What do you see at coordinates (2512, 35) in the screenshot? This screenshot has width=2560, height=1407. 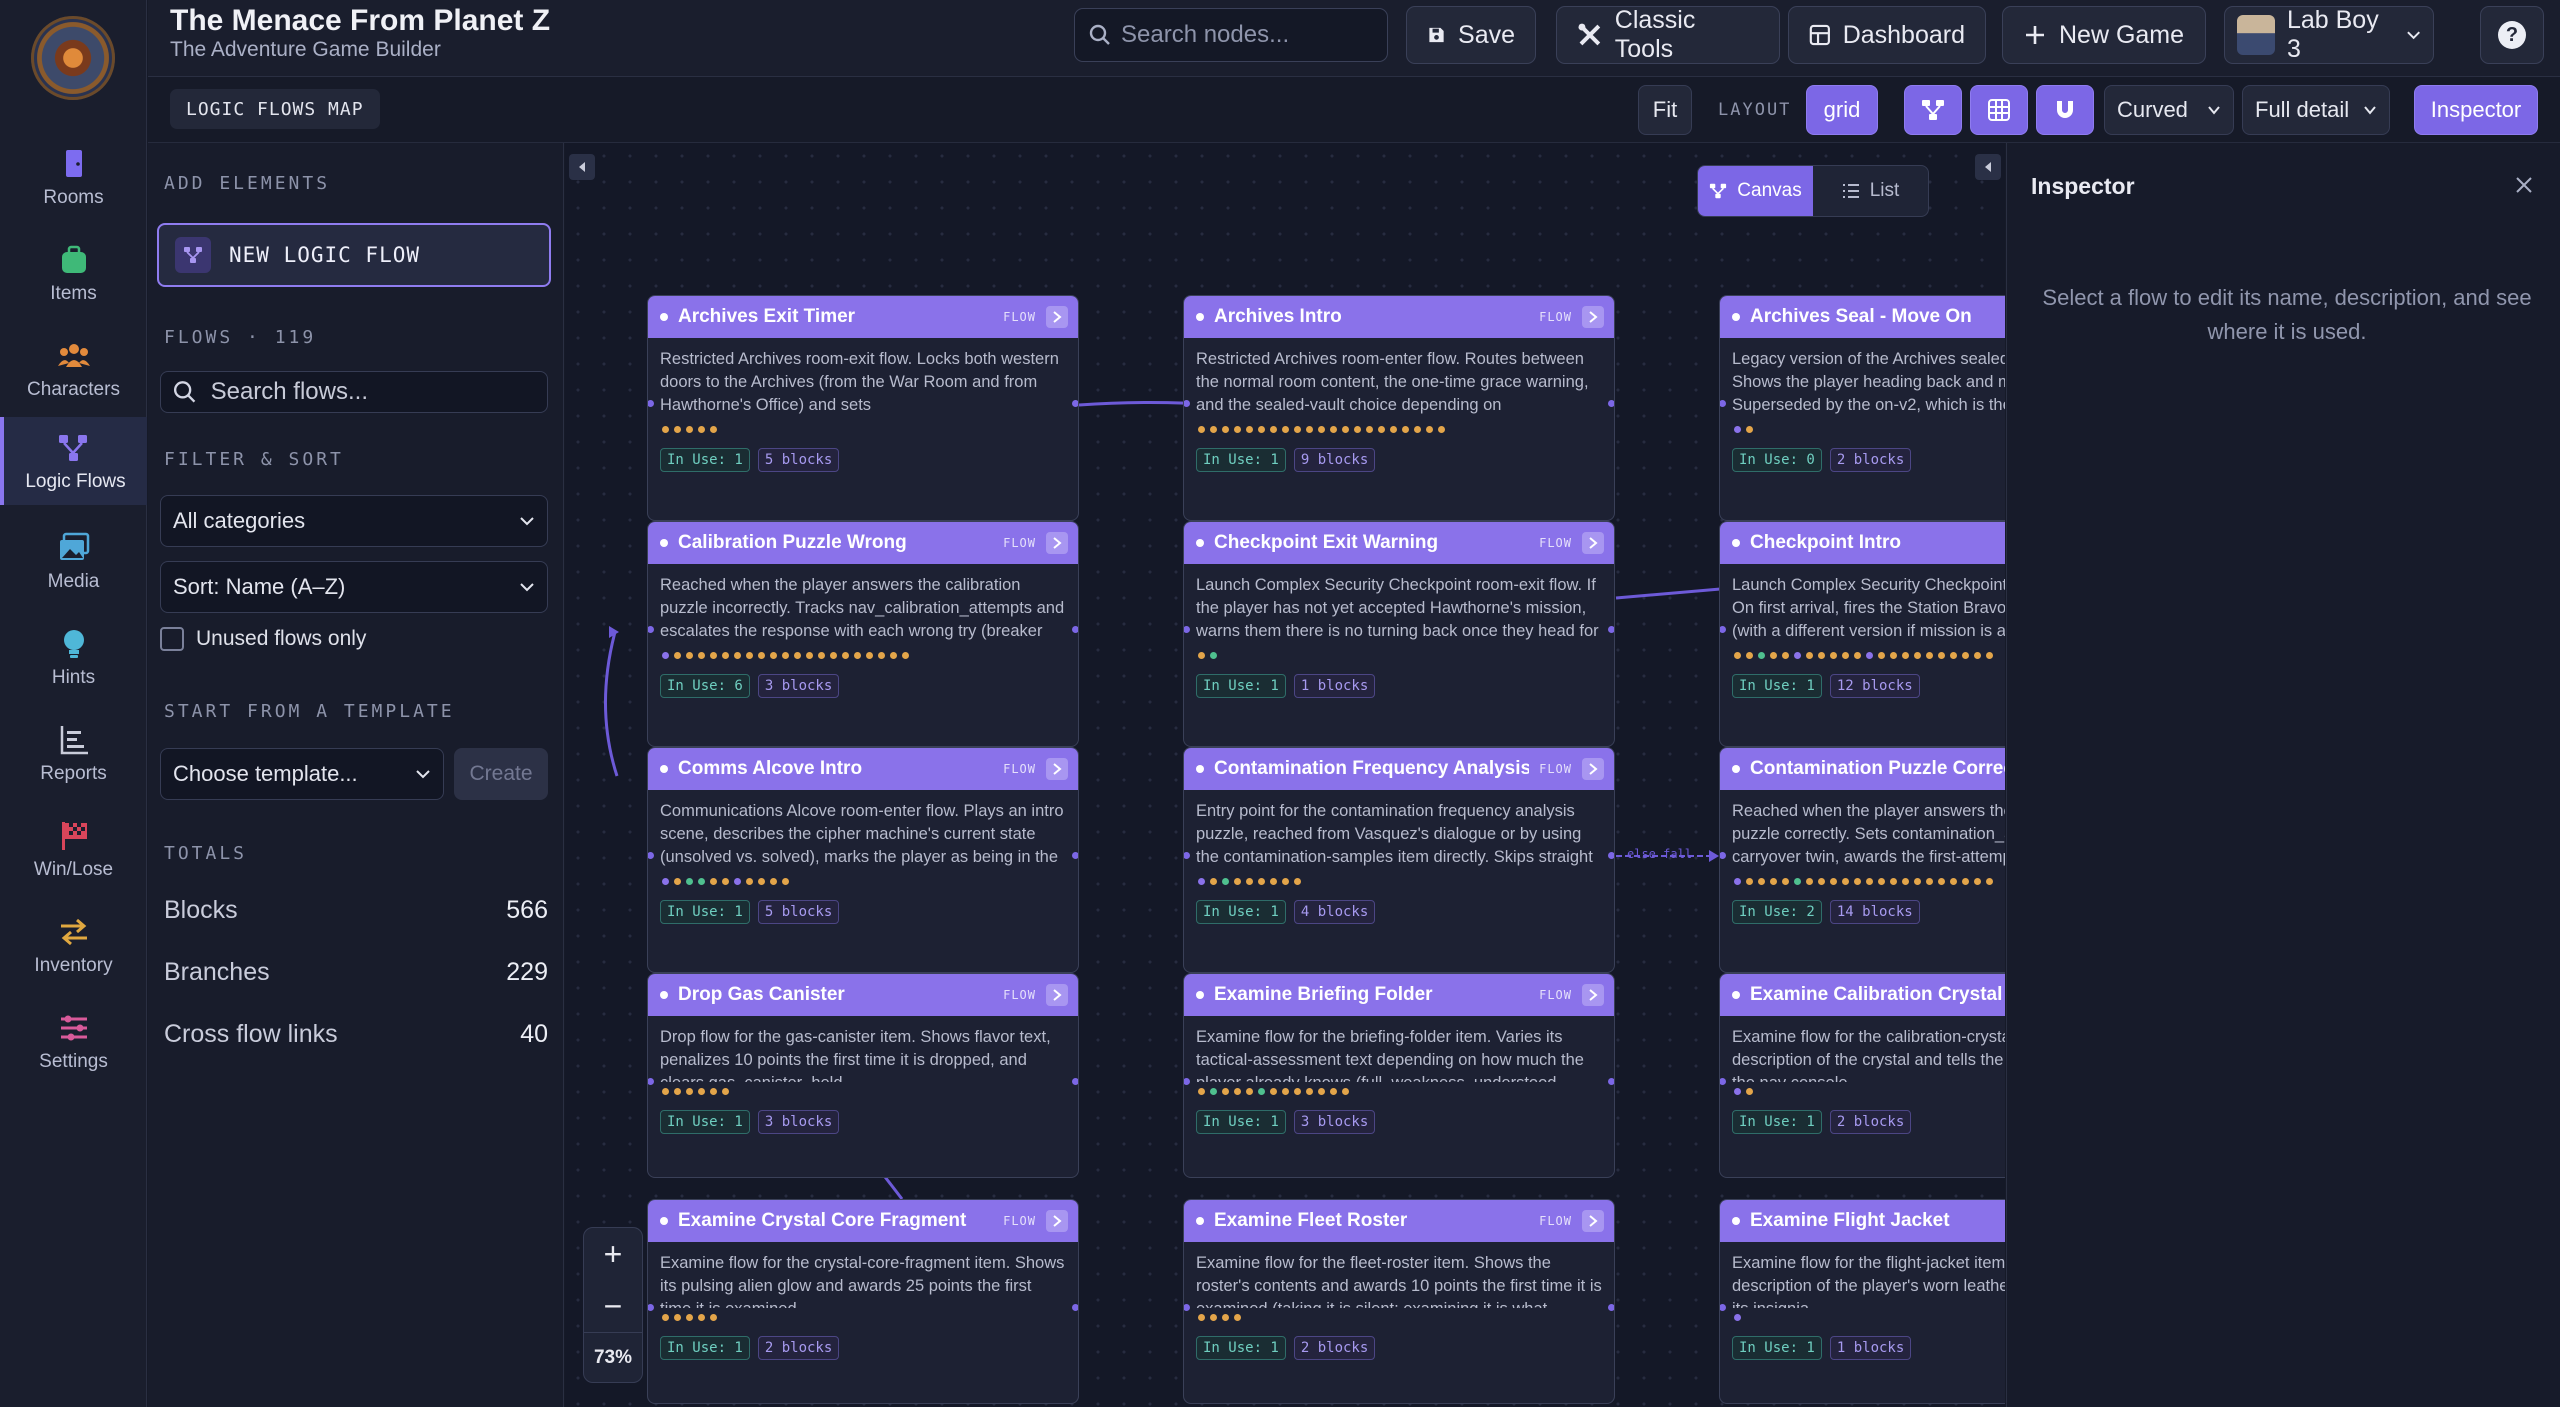 I see `help-button: ?` at bounding box center [2512, 35].